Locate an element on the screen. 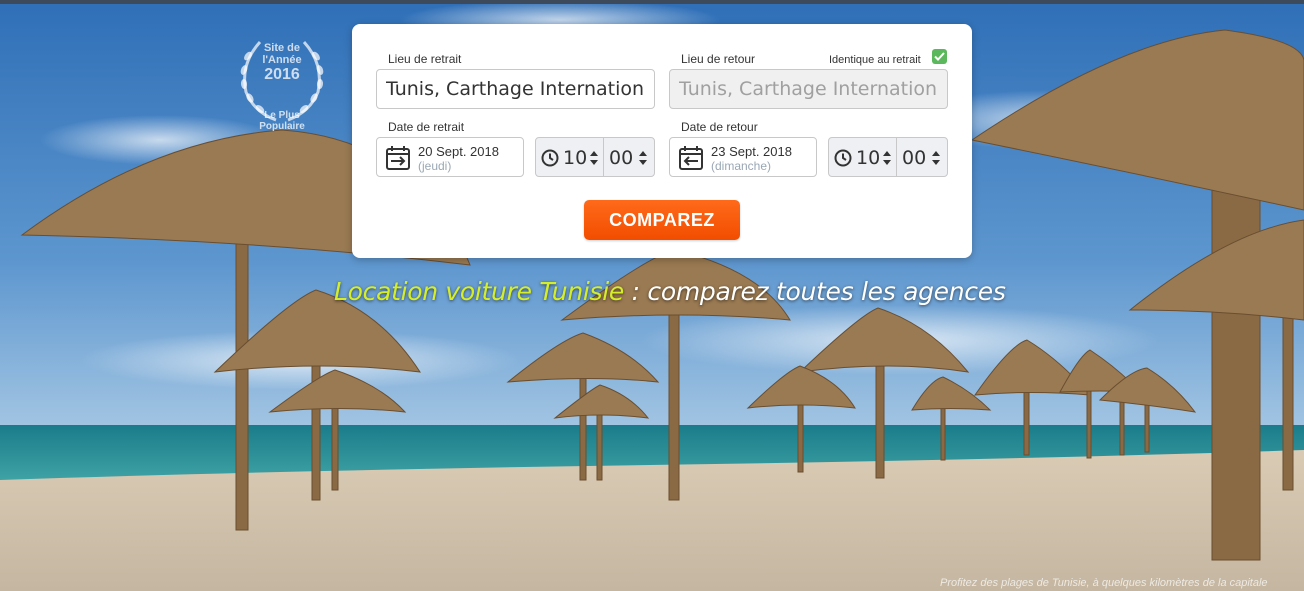 The height and width of the screenshot is (591, 1304). return-date-picker: 23 Sept. 2018 (dimanche) is located at coordinates (743, 157).